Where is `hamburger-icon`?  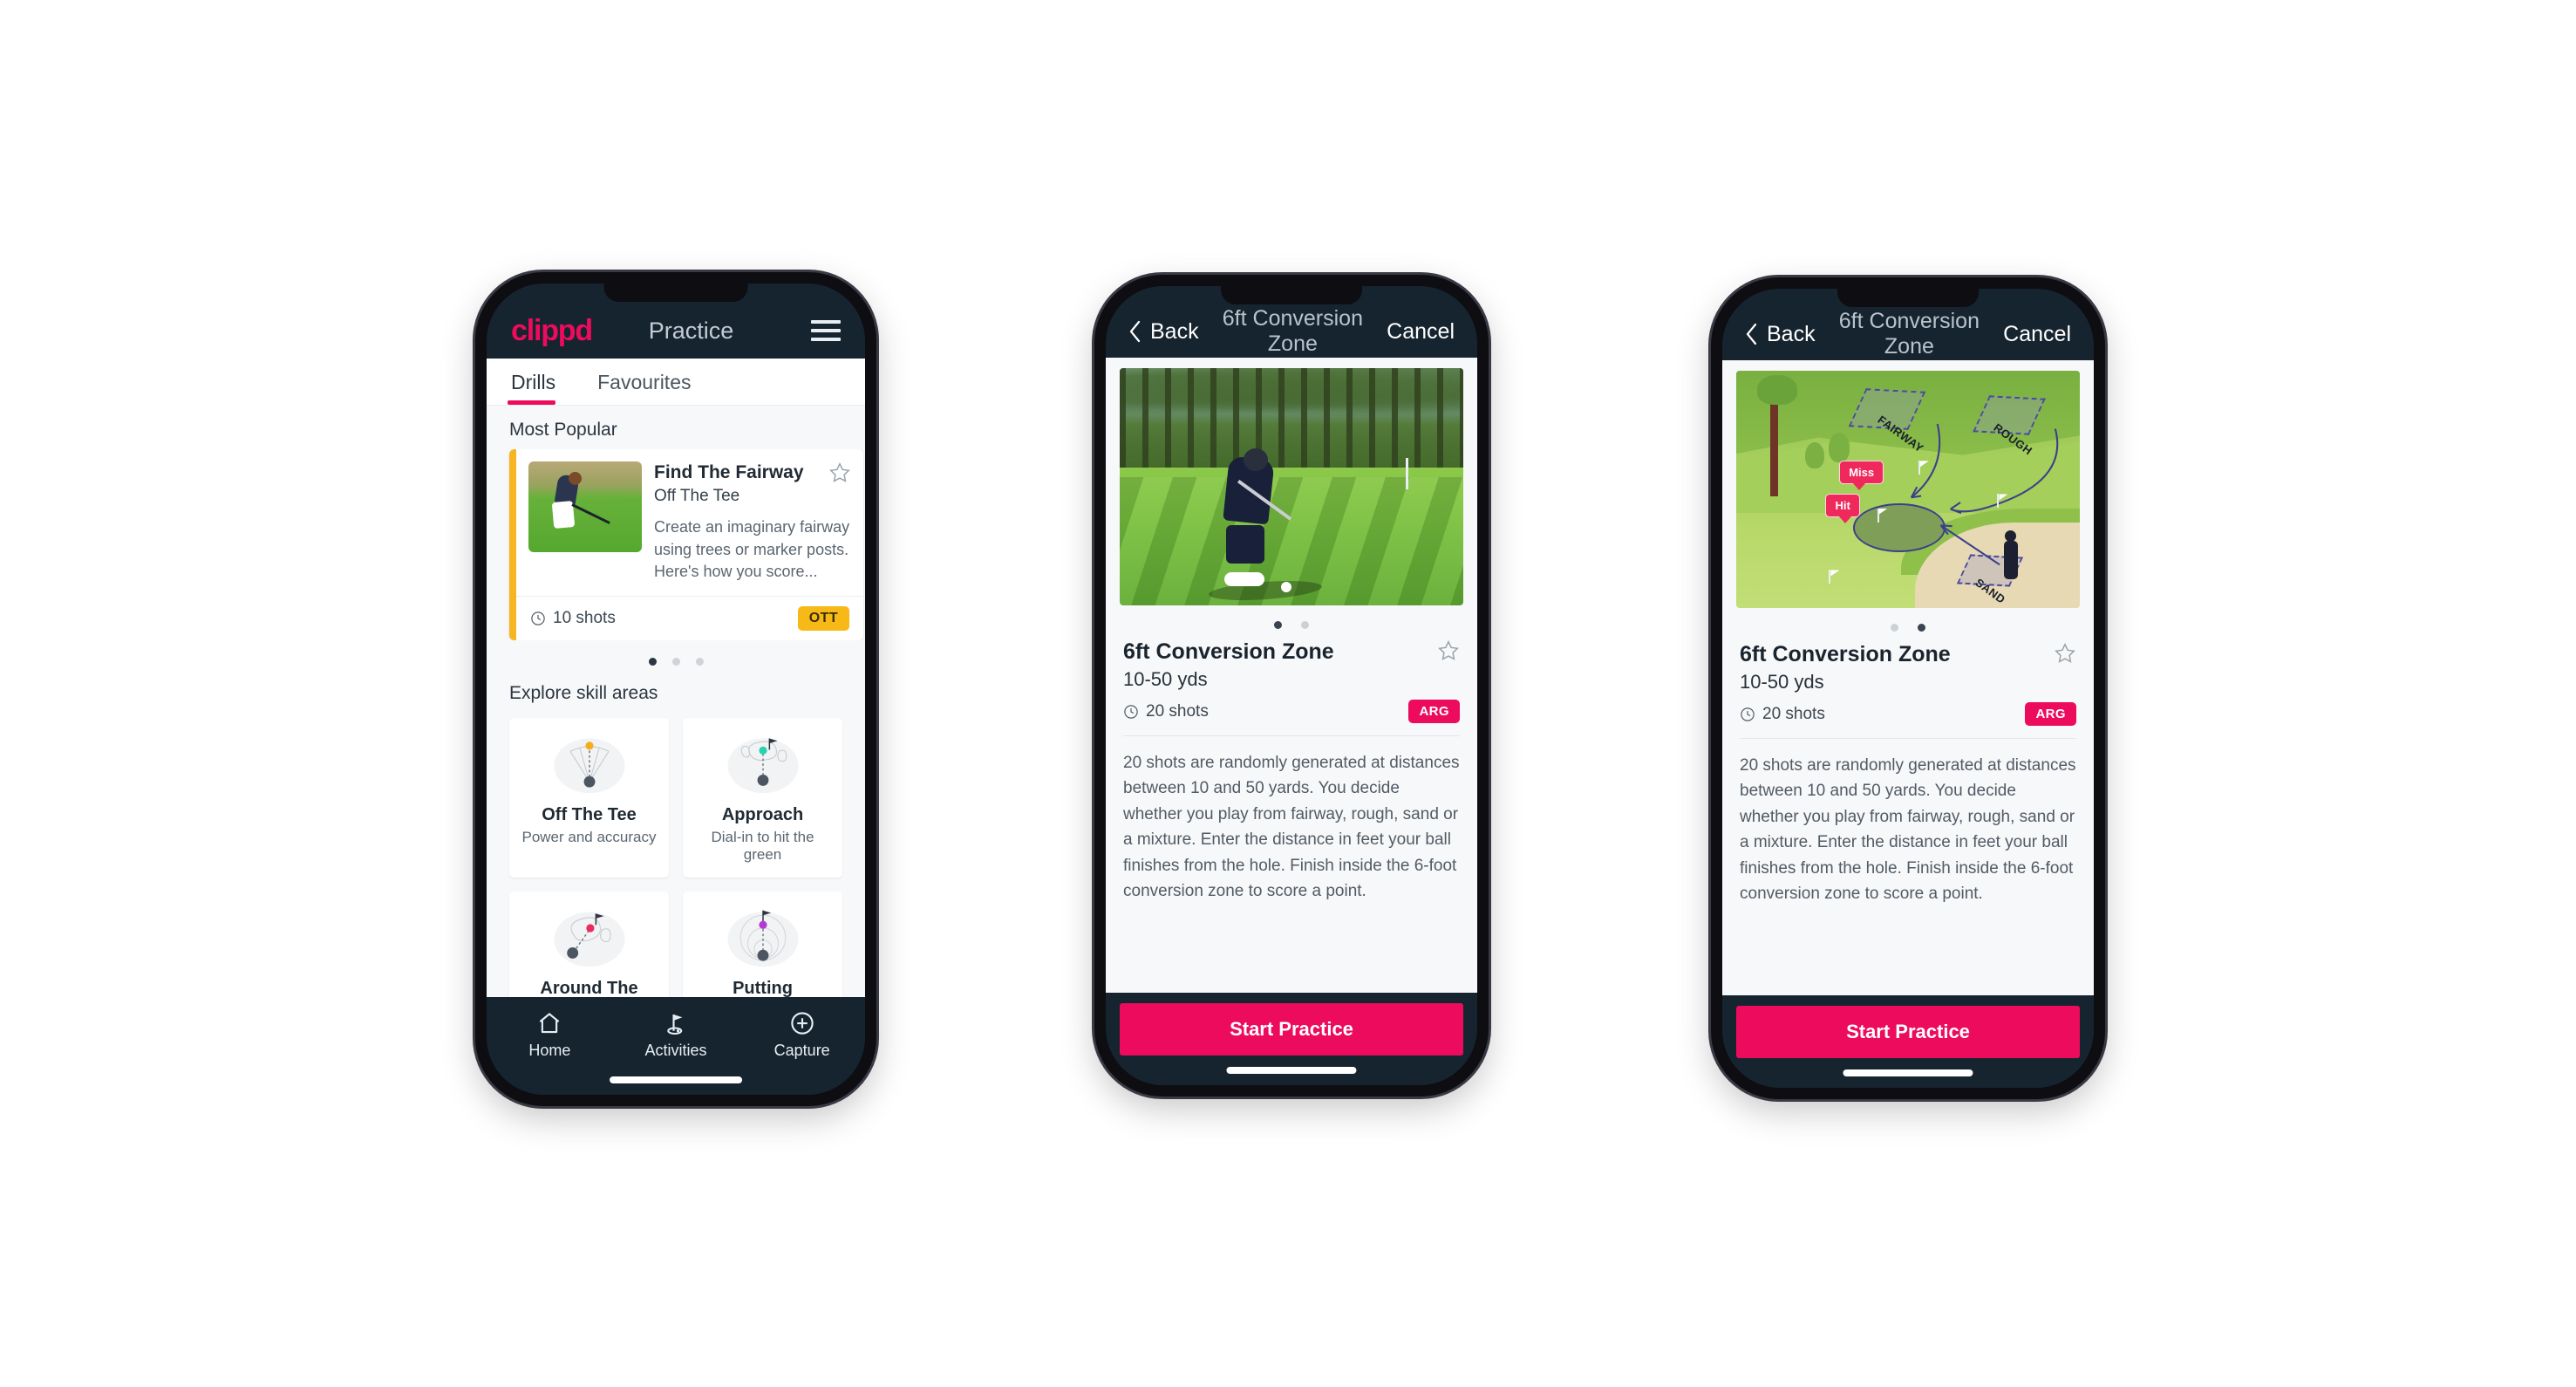
hamburger-icon is located at coordinates (826, 330).